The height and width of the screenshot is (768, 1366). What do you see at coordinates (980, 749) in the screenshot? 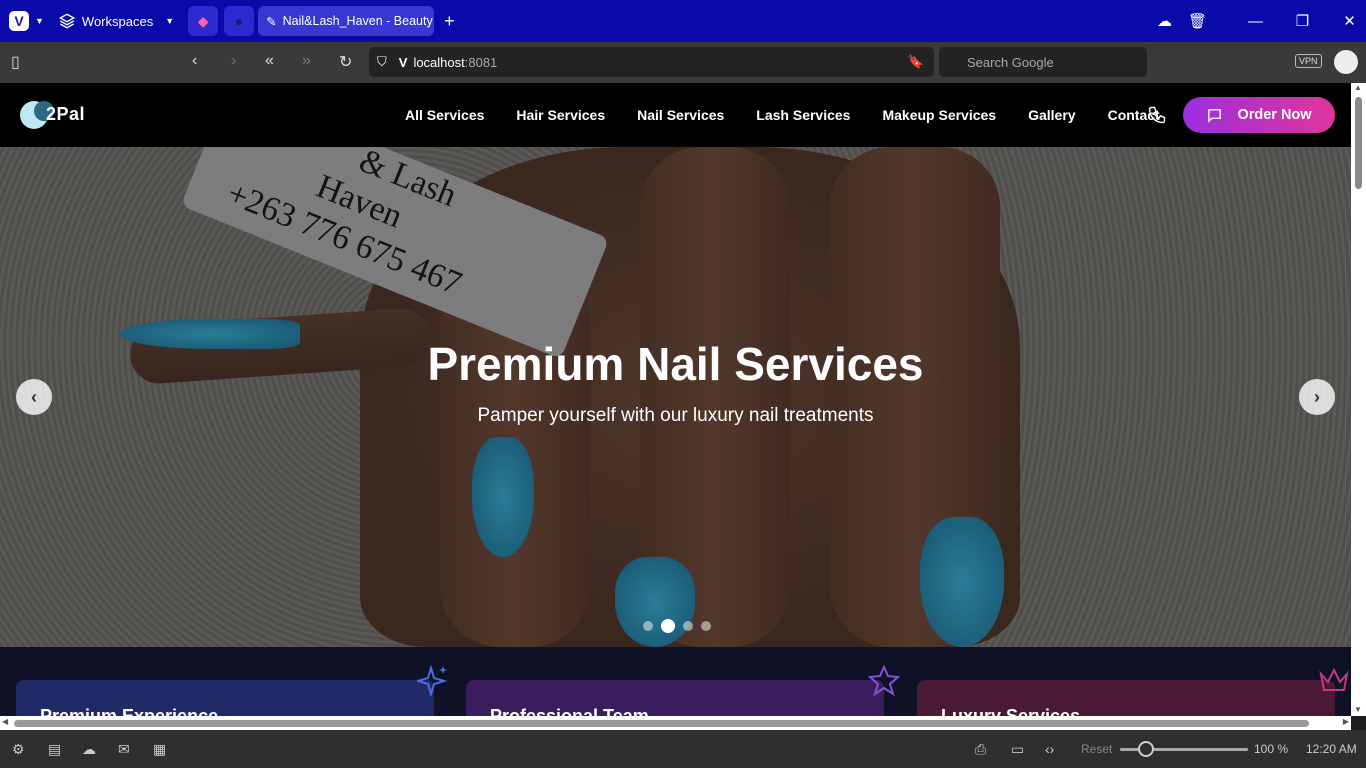
I see `camera-icon: ⎙` at bounding box center [980, 749].